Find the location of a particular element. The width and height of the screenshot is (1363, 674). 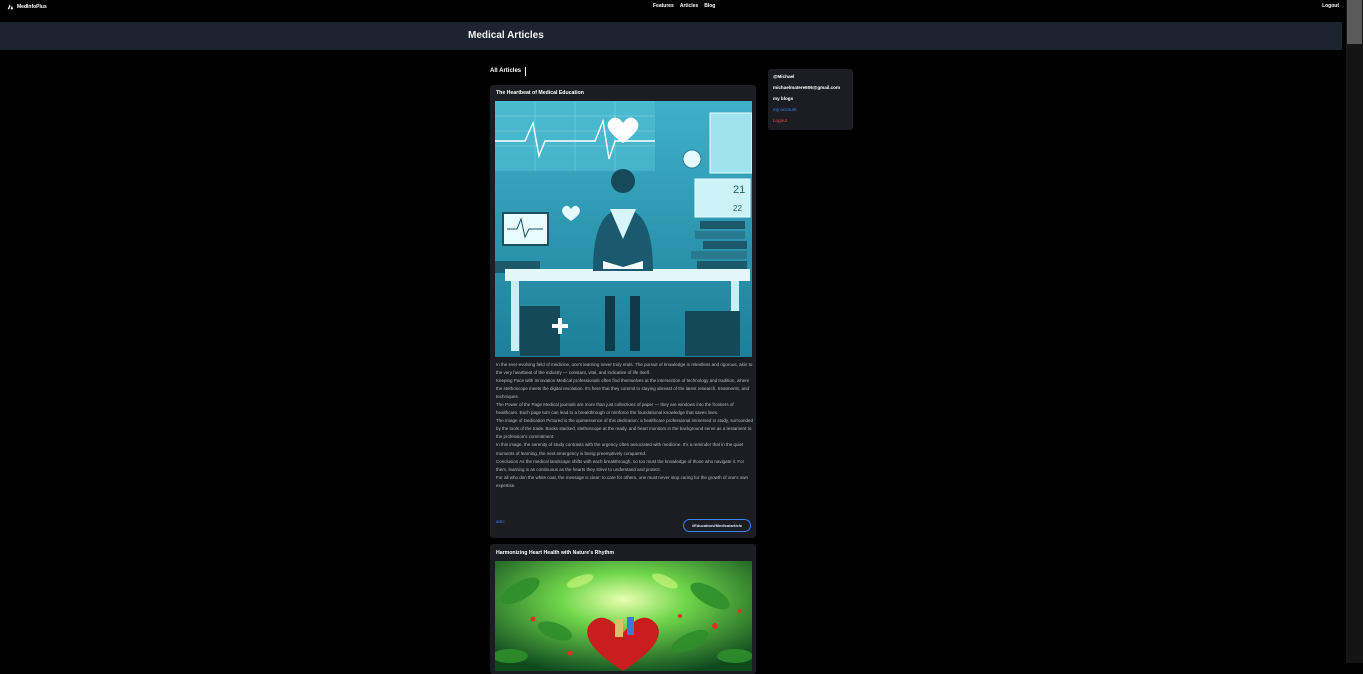

doctor-studying-illustration: 21 22 is located at coordinates (623, 229).